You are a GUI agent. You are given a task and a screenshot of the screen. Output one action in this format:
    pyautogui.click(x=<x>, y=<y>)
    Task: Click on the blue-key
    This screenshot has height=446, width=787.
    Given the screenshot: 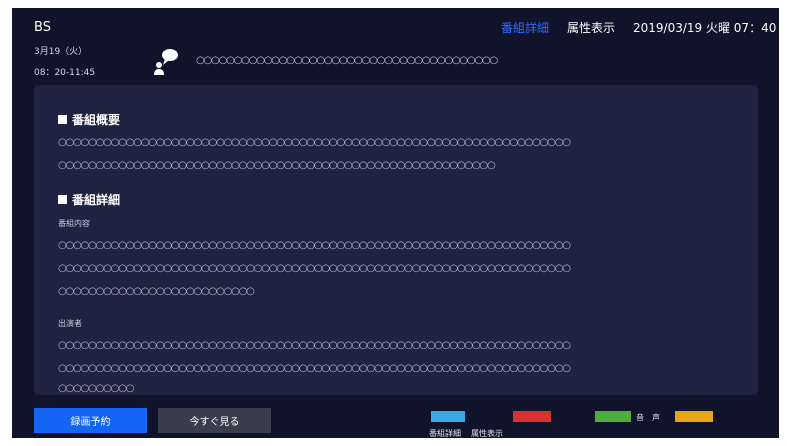 What is the action you would take?
    pyautogui.click(x=448, y=416)
    